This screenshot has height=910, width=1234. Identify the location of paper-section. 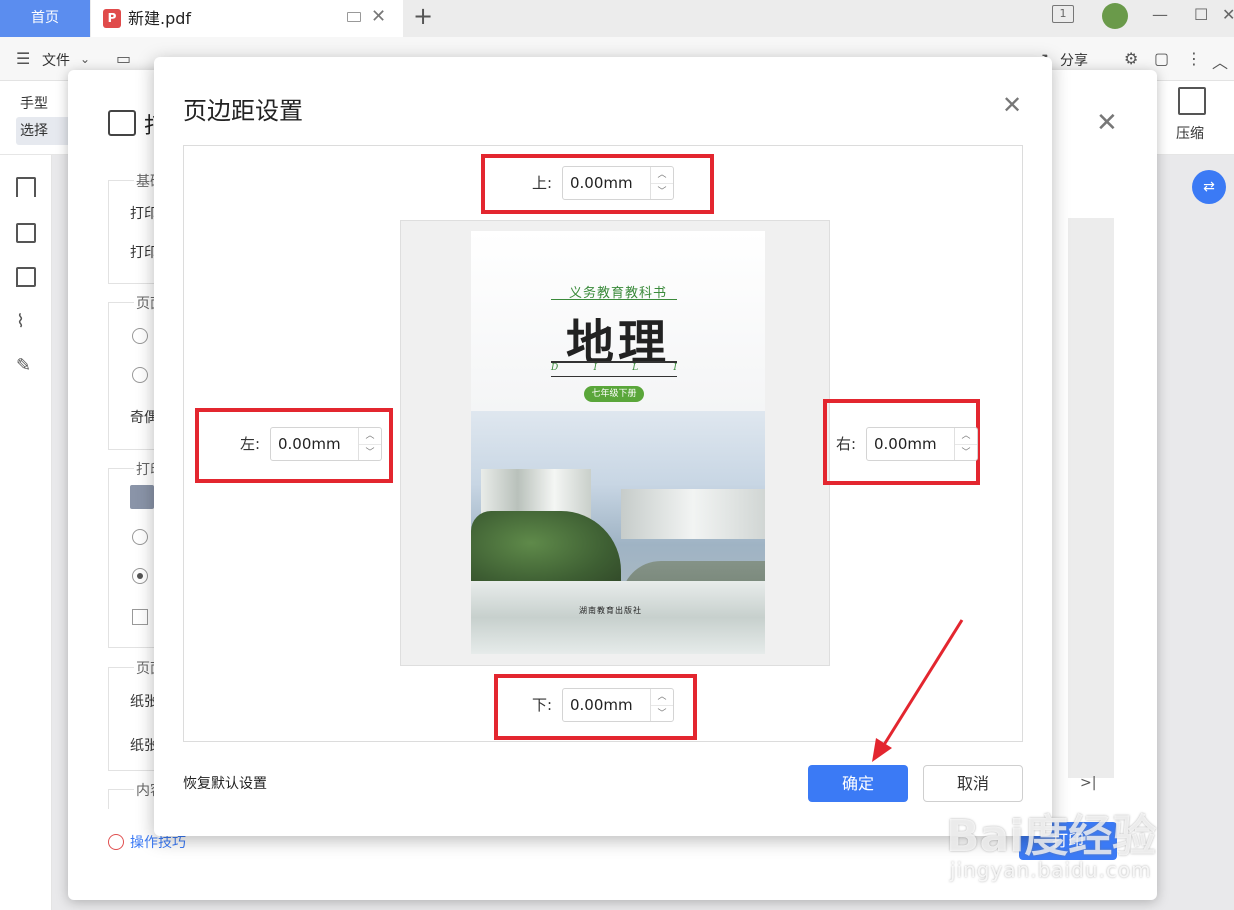
(133, 719).